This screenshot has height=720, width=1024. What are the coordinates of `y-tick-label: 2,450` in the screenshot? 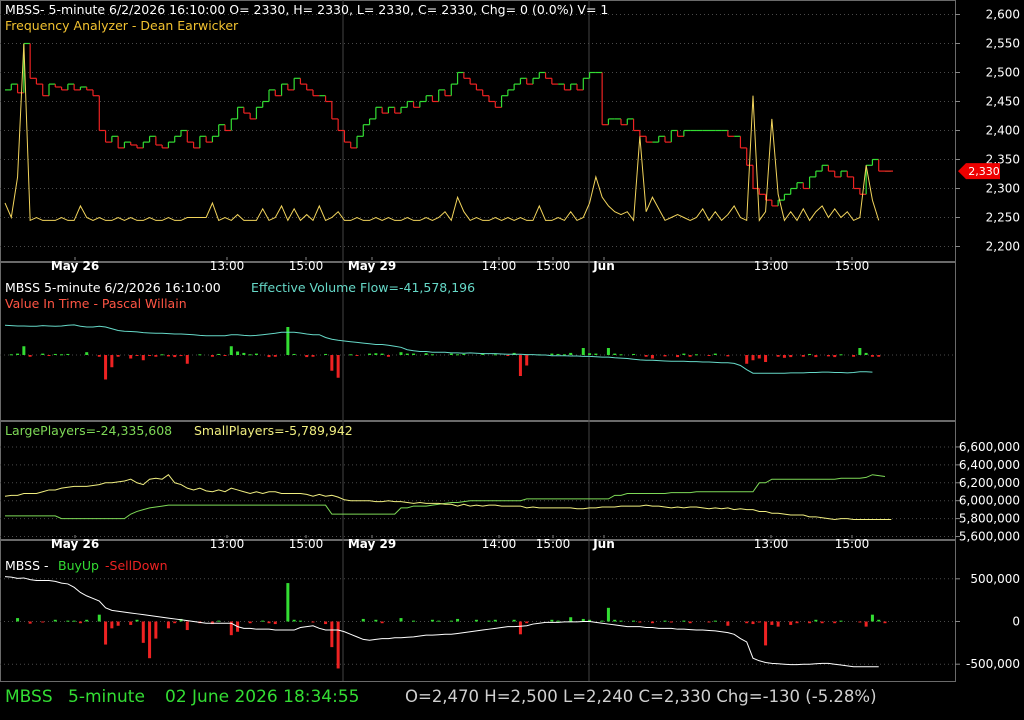 It's located at (1003, 102).